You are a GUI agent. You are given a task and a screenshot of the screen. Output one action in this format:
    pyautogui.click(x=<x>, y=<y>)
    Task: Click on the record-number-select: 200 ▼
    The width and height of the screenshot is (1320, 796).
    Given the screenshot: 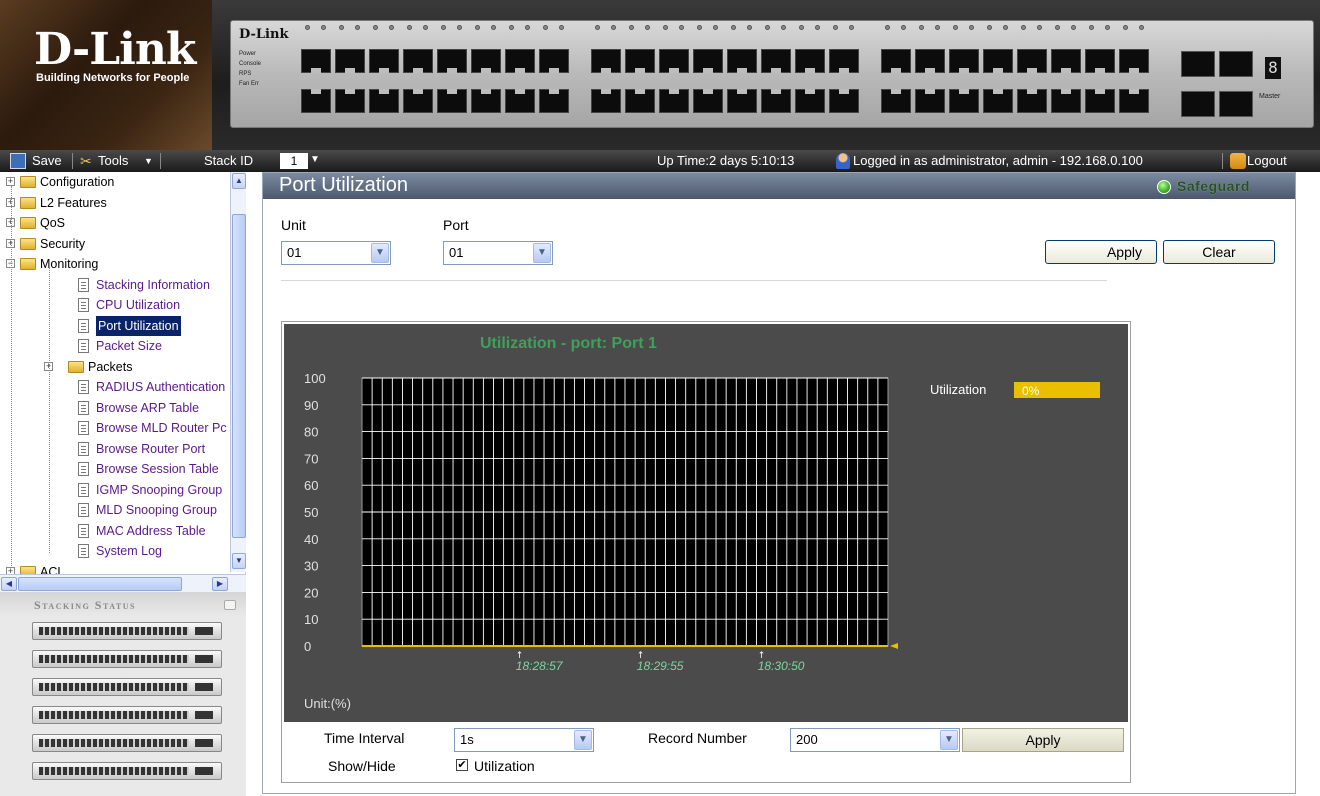 What is the action you would take?
    pyautogui.click(x=875, y=740)
    